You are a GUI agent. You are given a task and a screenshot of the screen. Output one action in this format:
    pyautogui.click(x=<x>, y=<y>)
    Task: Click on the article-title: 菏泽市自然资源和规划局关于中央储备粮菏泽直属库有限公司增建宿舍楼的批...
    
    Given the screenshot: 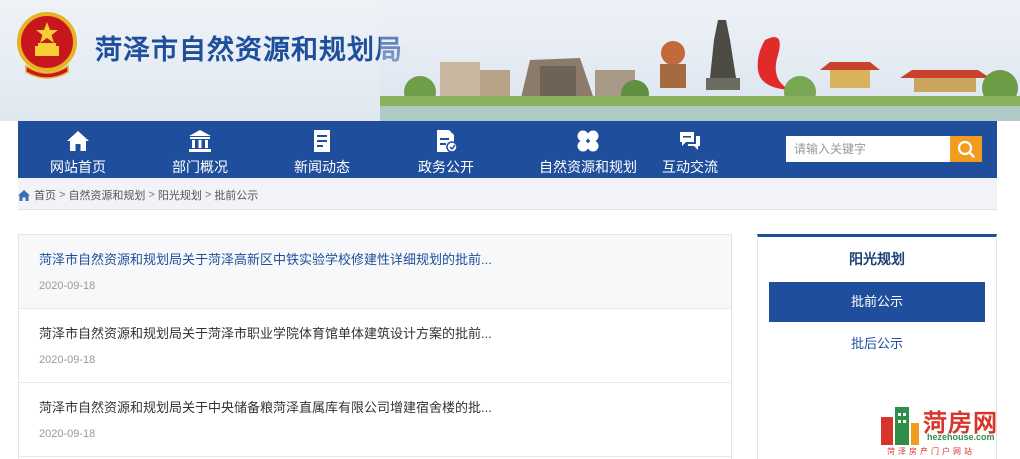 What is the action you would take?
    pyautogui.click(x=265, y=406)
    